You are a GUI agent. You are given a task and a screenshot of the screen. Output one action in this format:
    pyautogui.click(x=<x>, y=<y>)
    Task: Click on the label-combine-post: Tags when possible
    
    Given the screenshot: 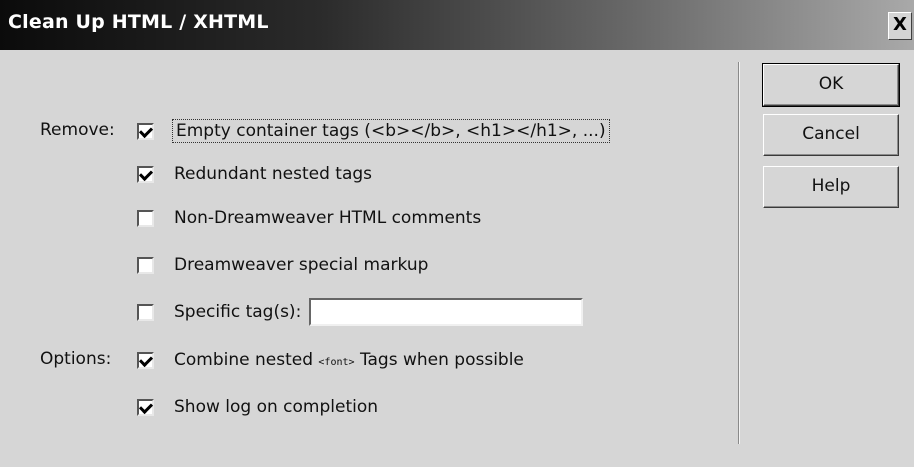 What is the action you would take?
    pyautogui.click(x=441, y=360)
    